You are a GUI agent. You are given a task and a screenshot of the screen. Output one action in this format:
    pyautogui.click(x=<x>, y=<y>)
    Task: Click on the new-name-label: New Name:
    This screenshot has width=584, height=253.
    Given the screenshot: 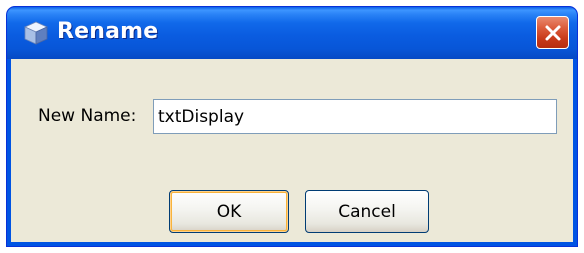 What is the action you would take?
    pyautogui.click(x=87, y=116)
    